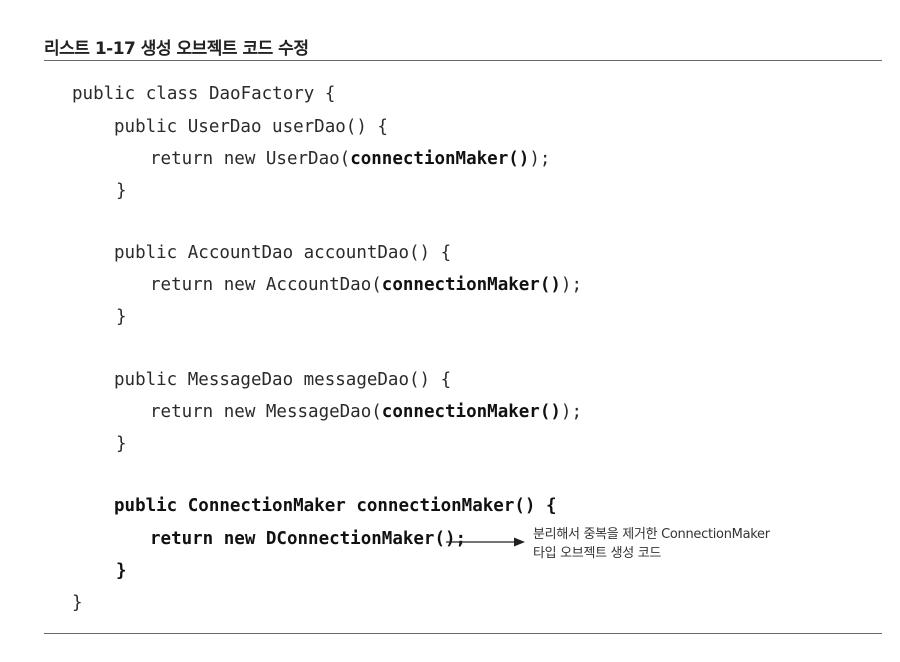  I want to click on code-line-accountdao-method: public AccountDao accountDao() {, so click(283, 253).